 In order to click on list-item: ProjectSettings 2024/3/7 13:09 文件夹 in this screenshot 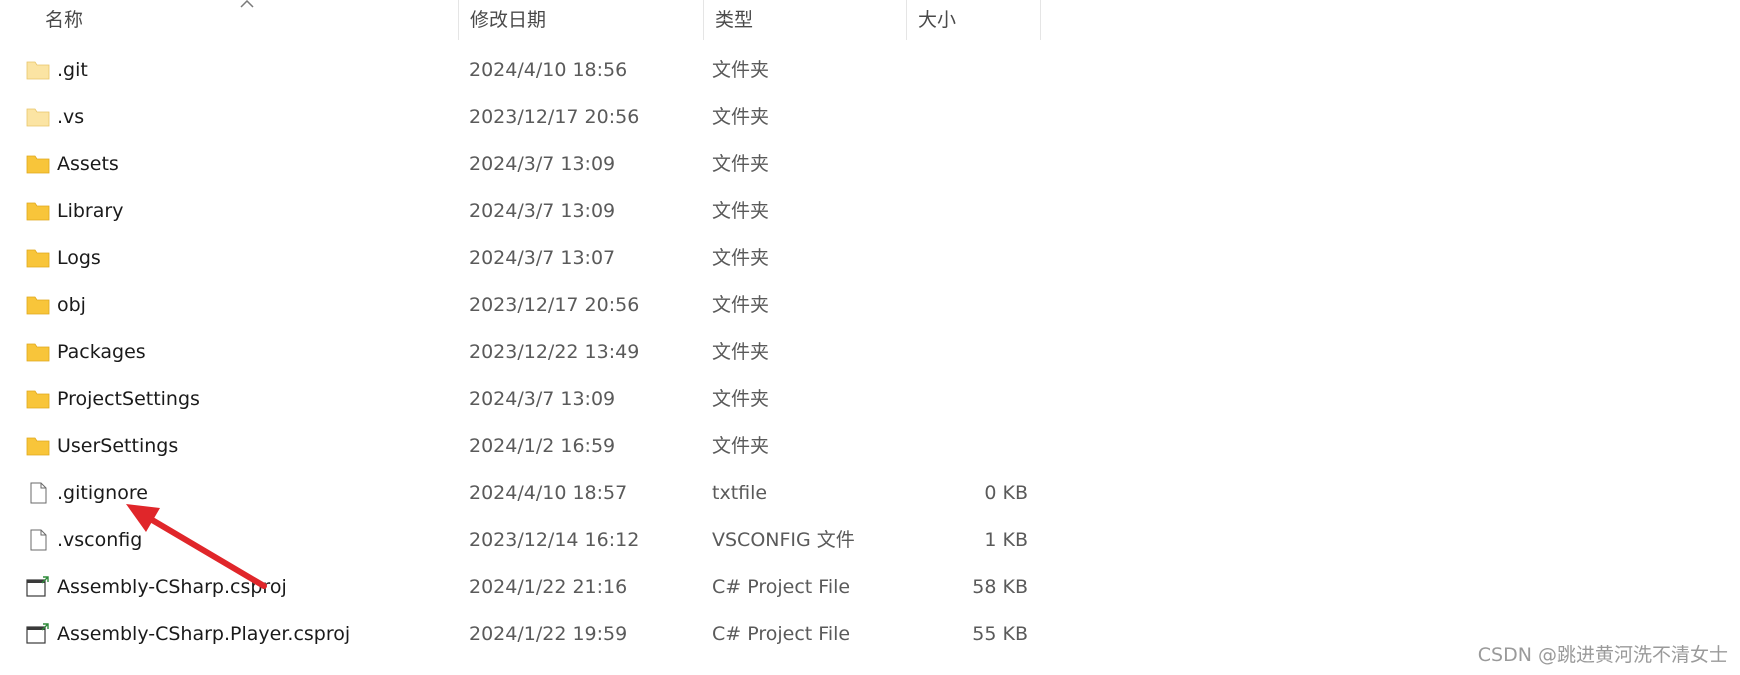, I will do `click(520, 399)`.